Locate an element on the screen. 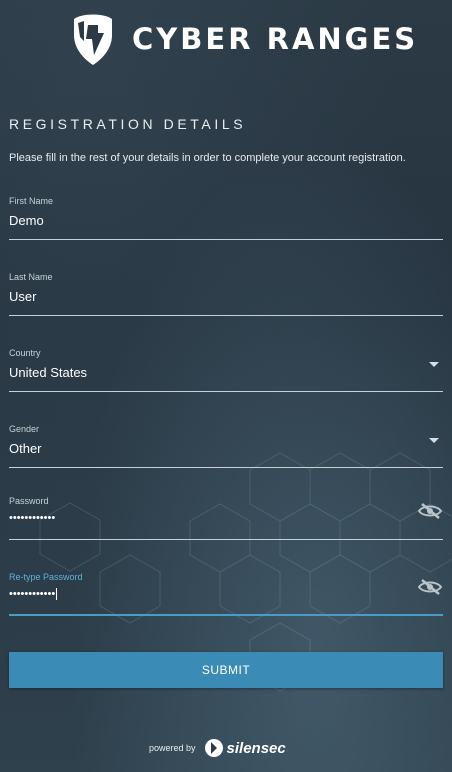  first-name-value: Demo is located at coordinates (26, 220).